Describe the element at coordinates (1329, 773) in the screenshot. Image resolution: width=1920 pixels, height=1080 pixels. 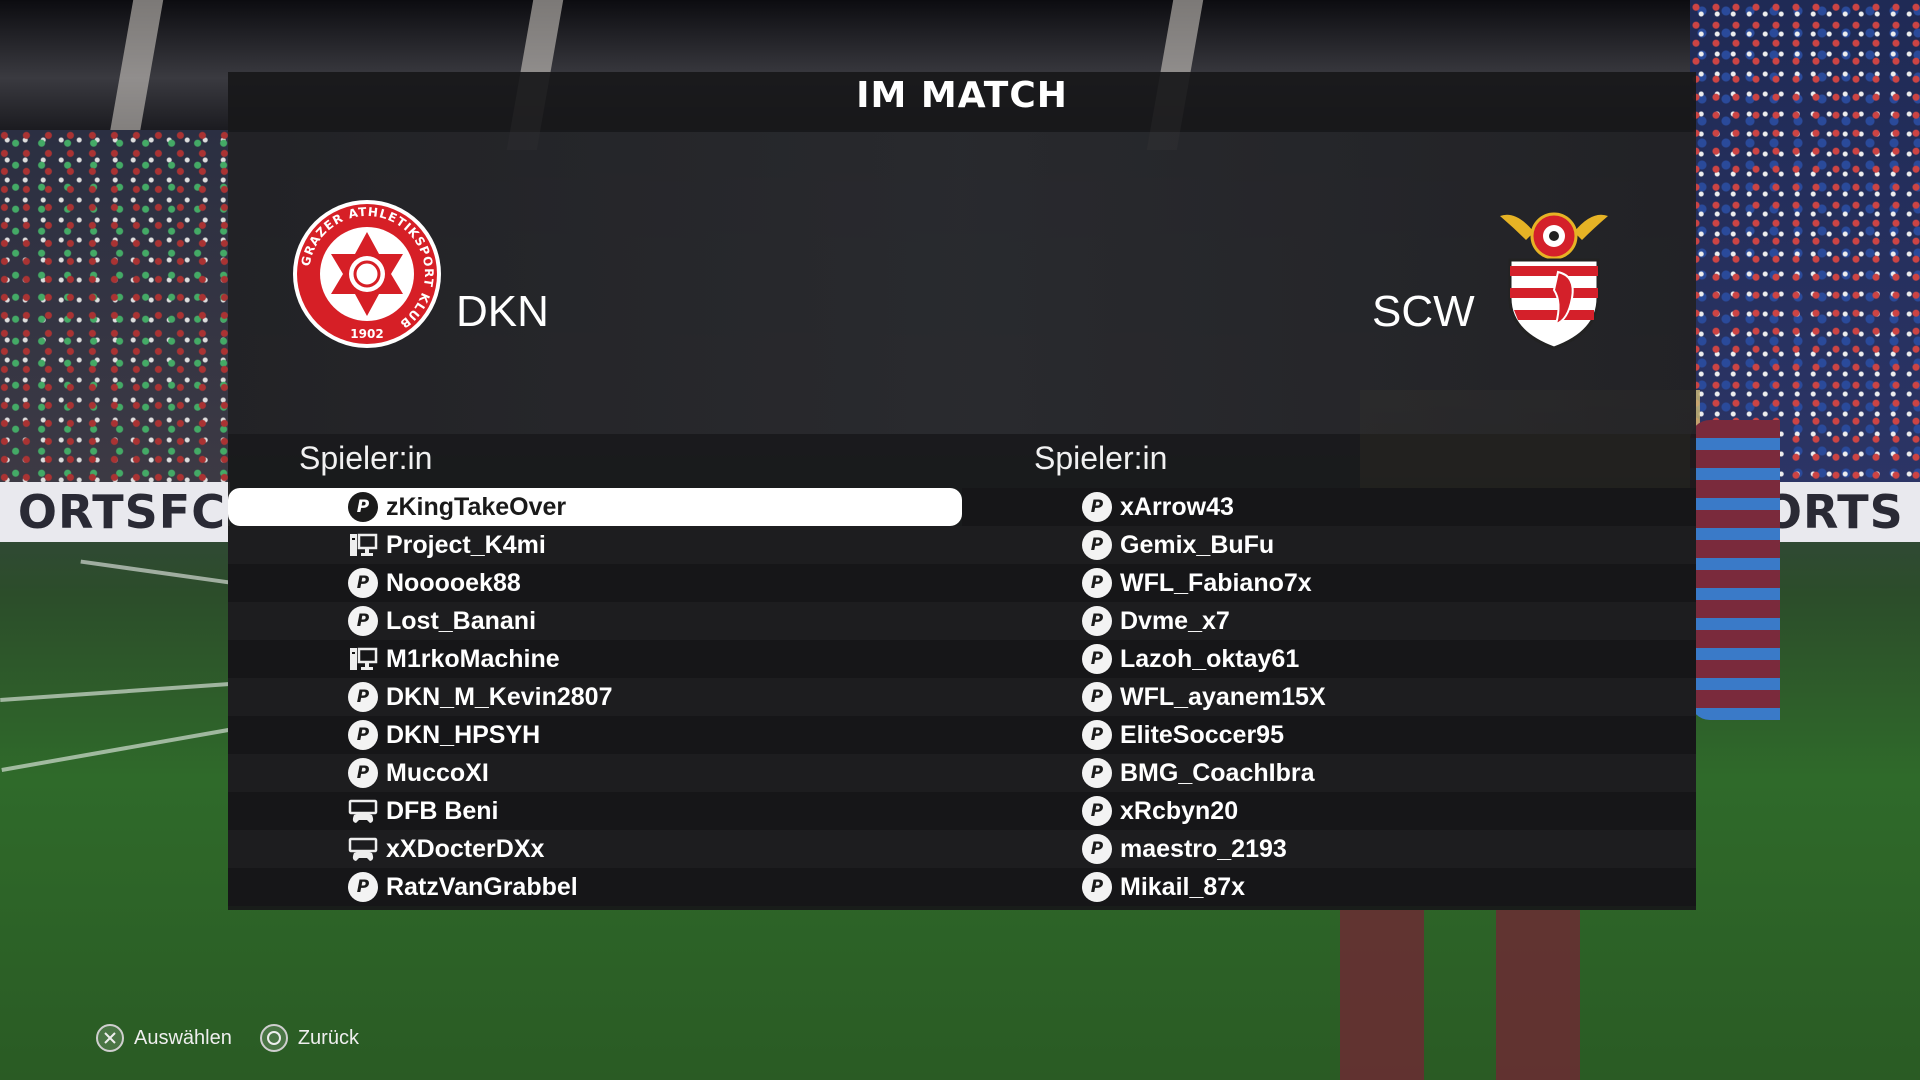
I see `away-player-row: P BMG_CoachIbra` at that location.